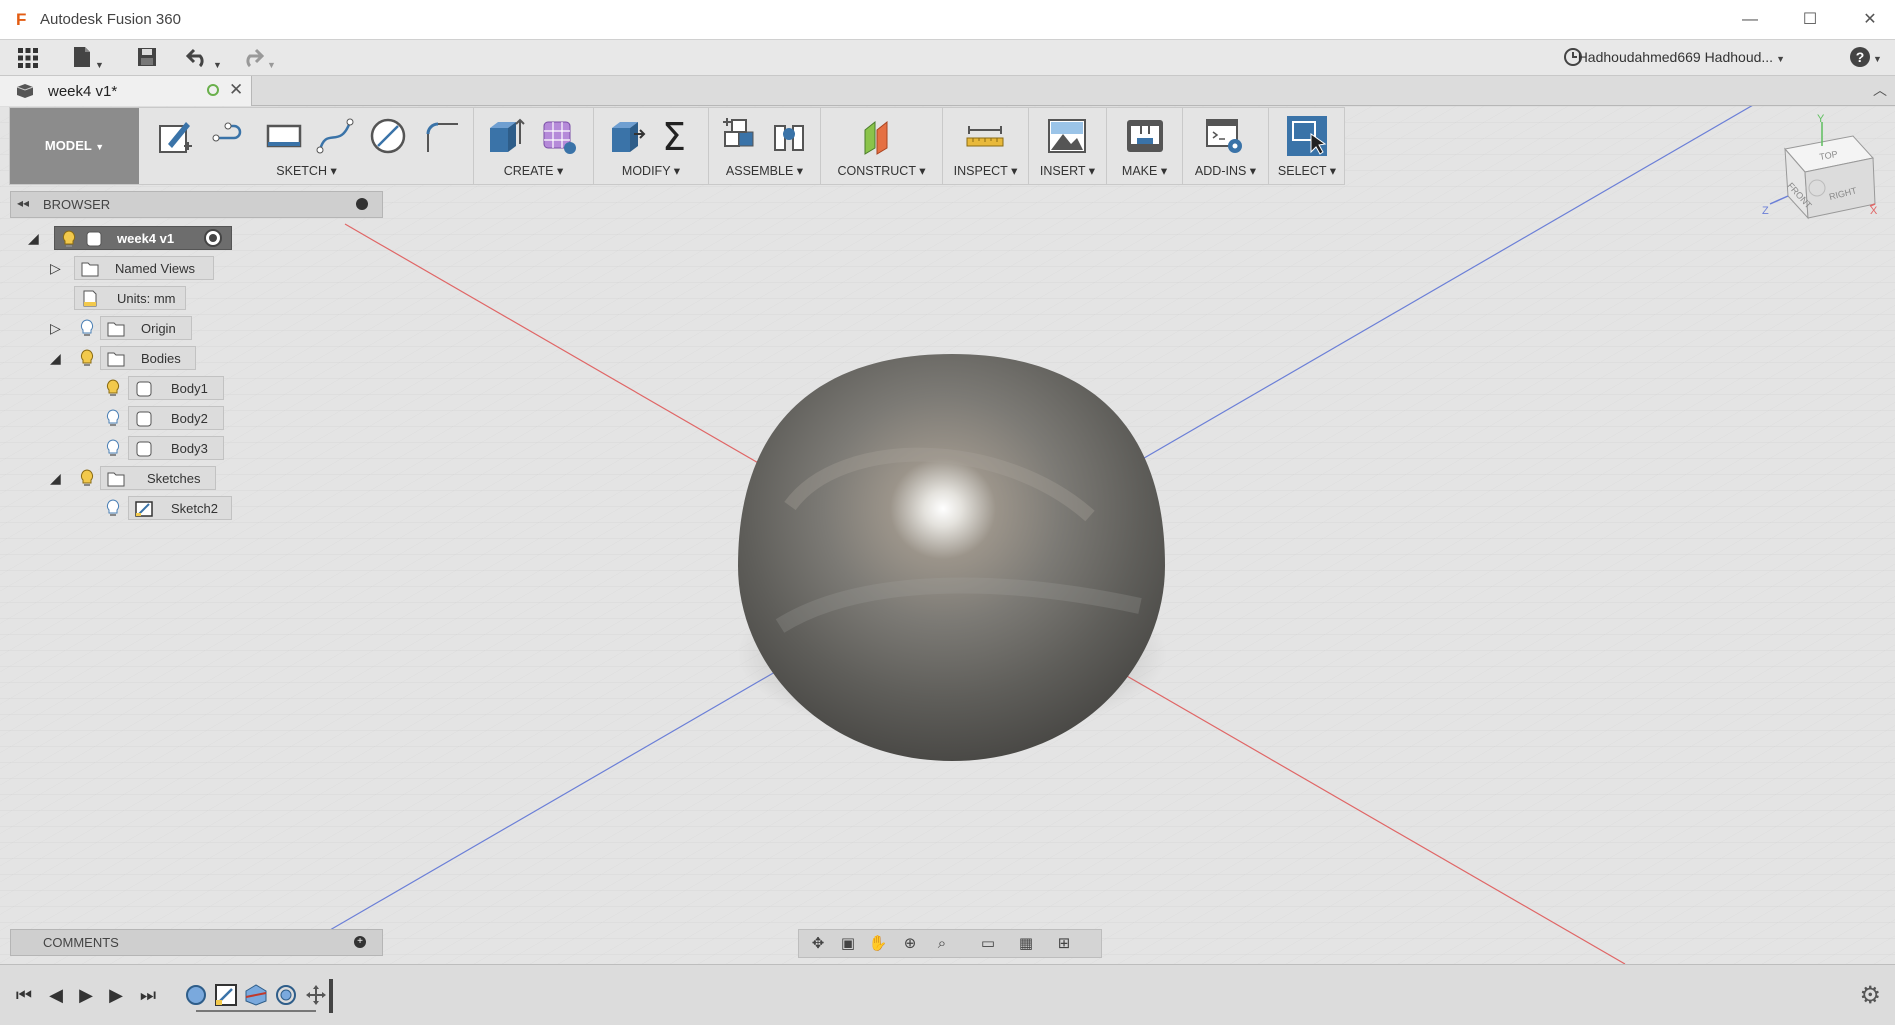 The height and width of the screenshot is (1025, 1895). I want to click on tree-item-sketches: ◢ Sketches, so click(155, 478).